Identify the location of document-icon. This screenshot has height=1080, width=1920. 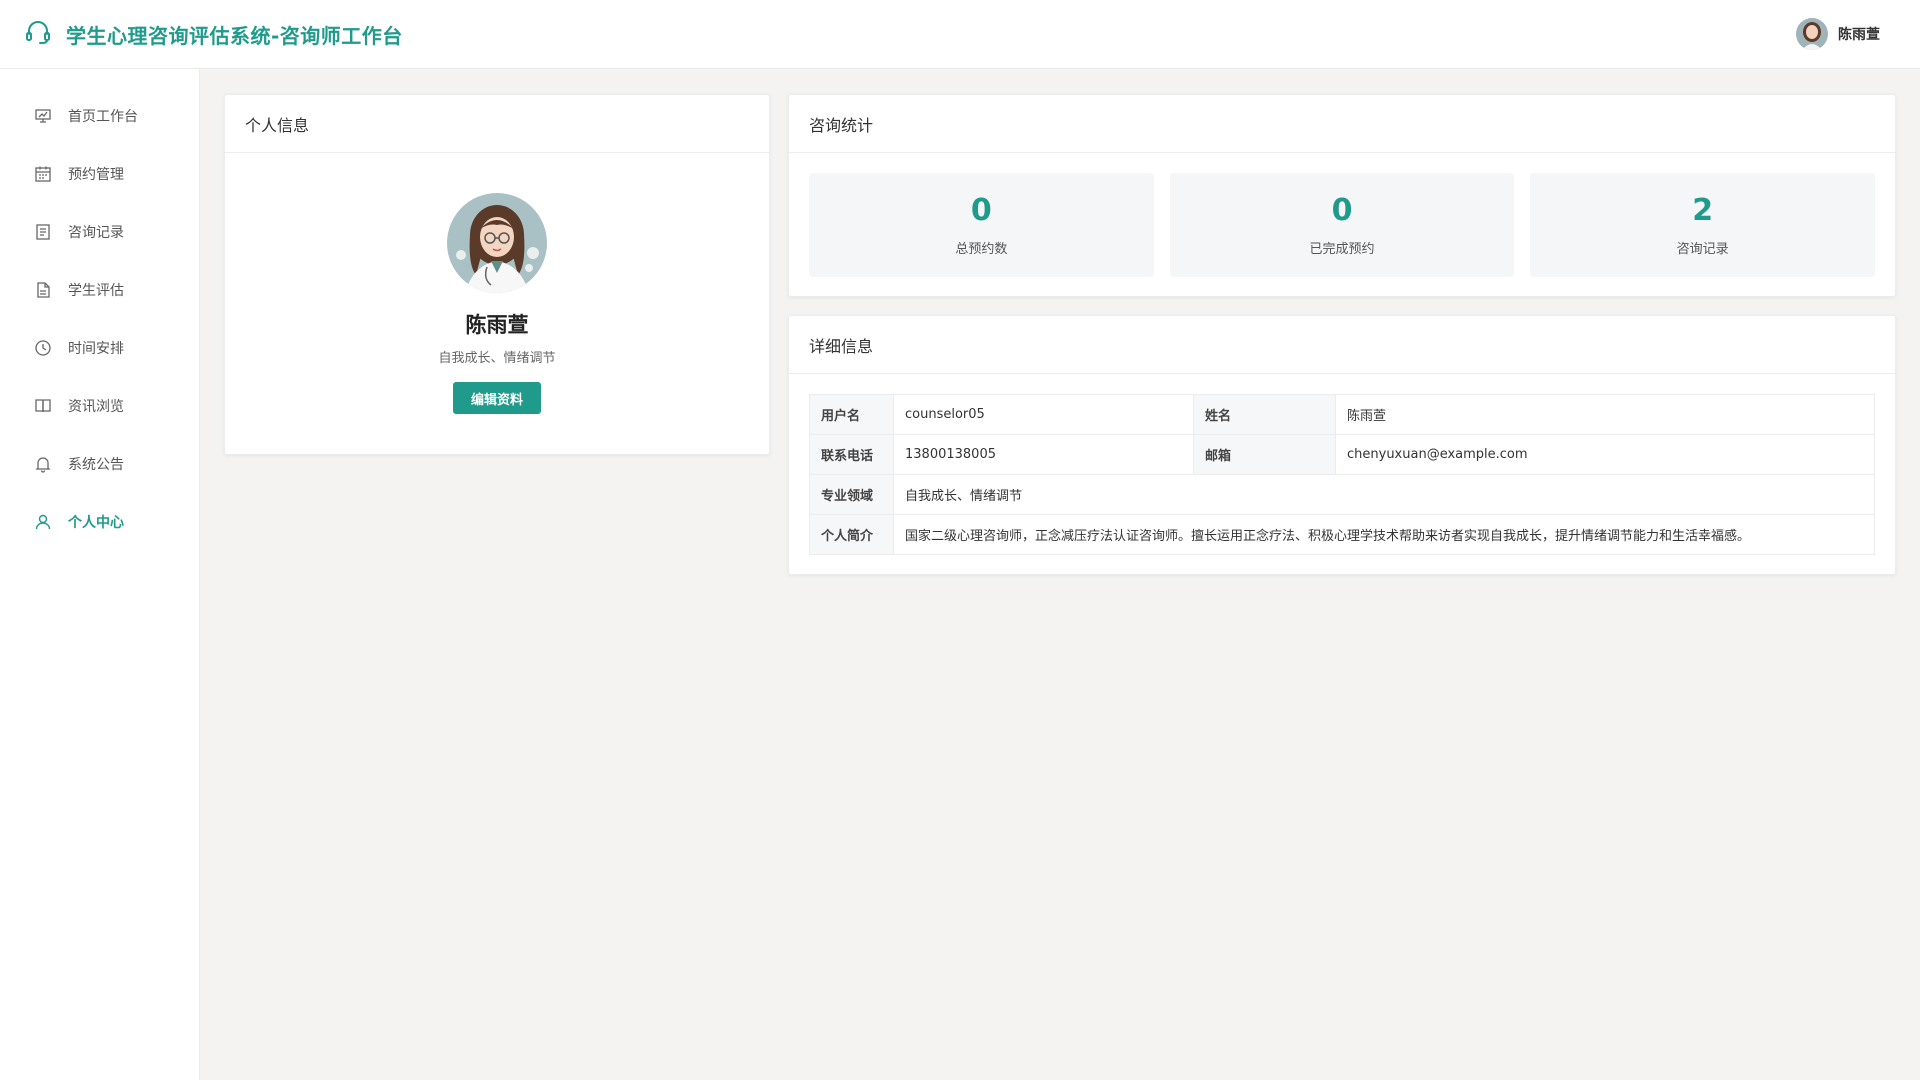
(43, 290).